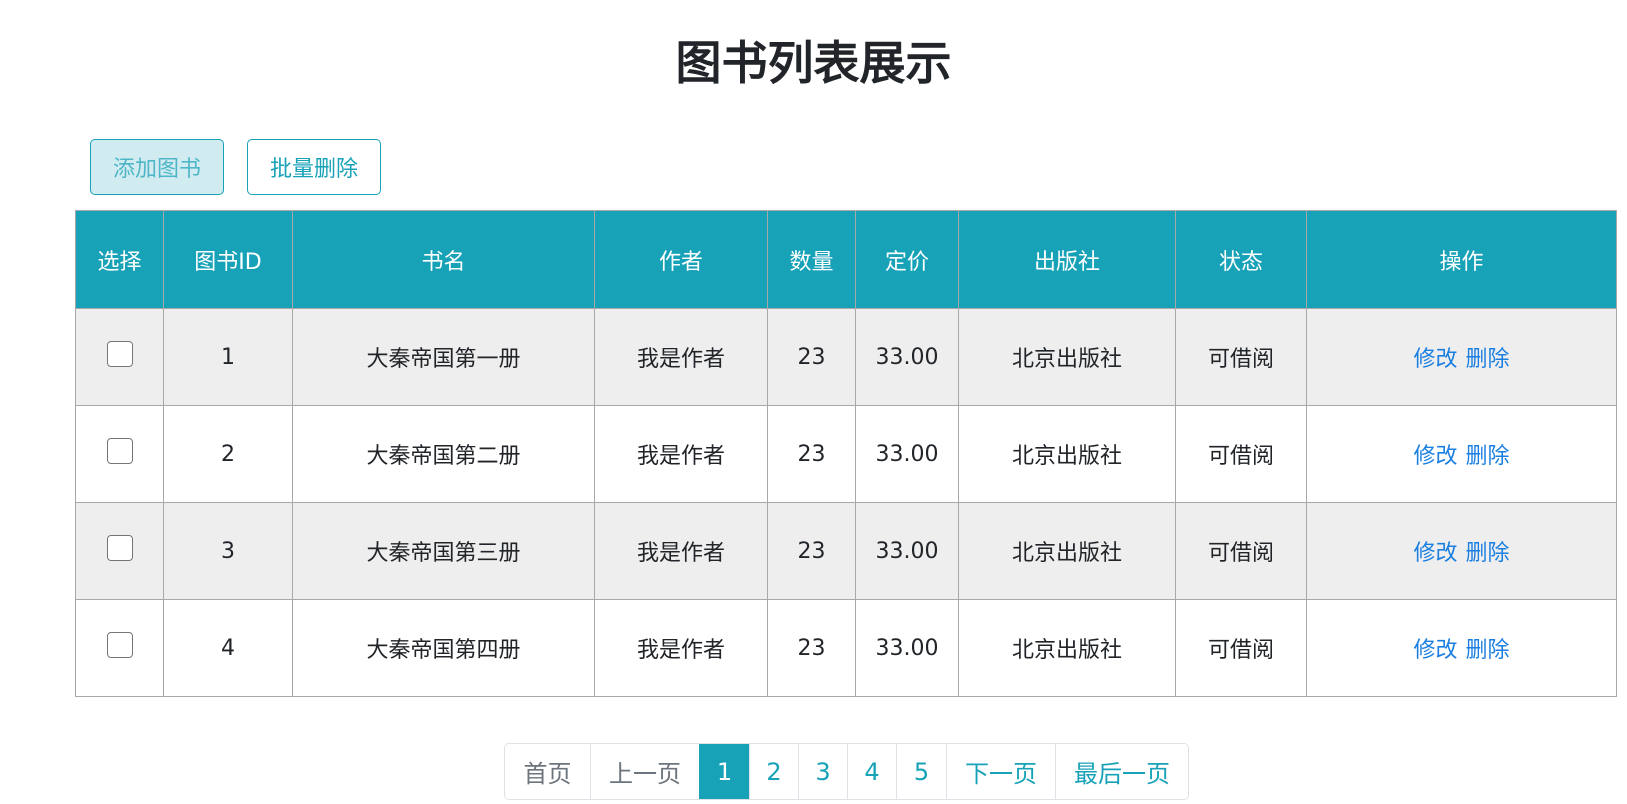  I want to click on header-publisher: 出版社, so click(1067, 259).